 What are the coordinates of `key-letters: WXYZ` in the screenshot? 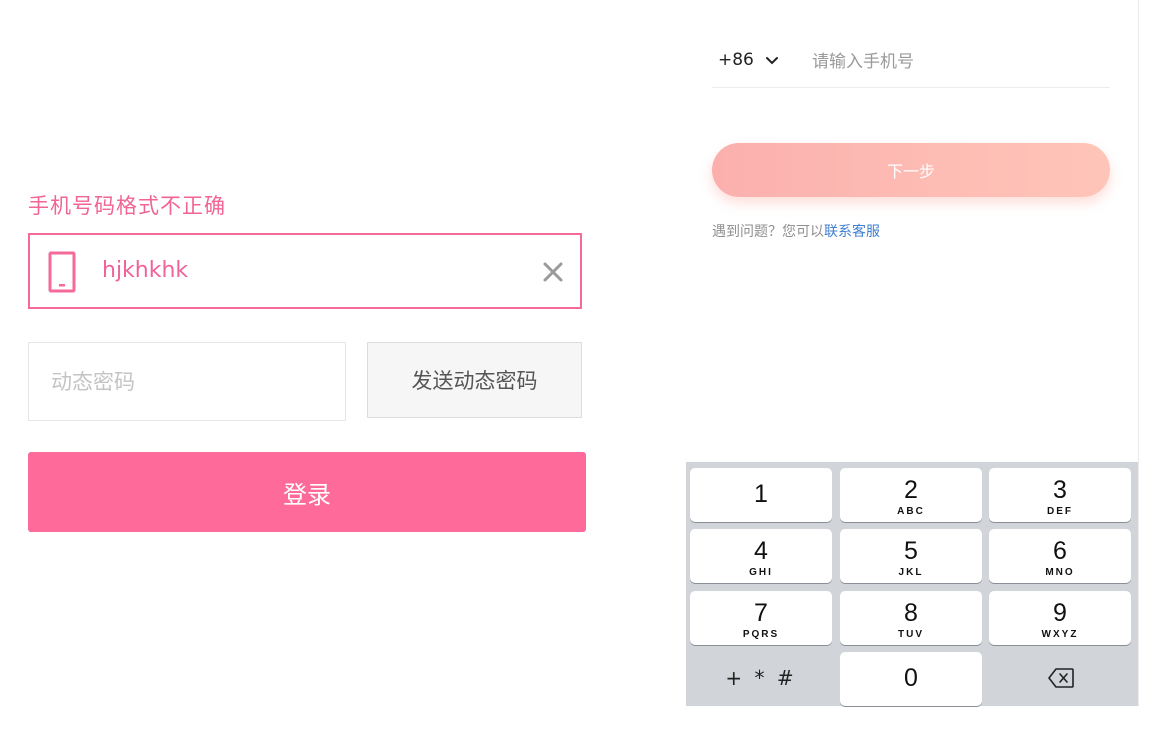 It's located at (1060, 634).